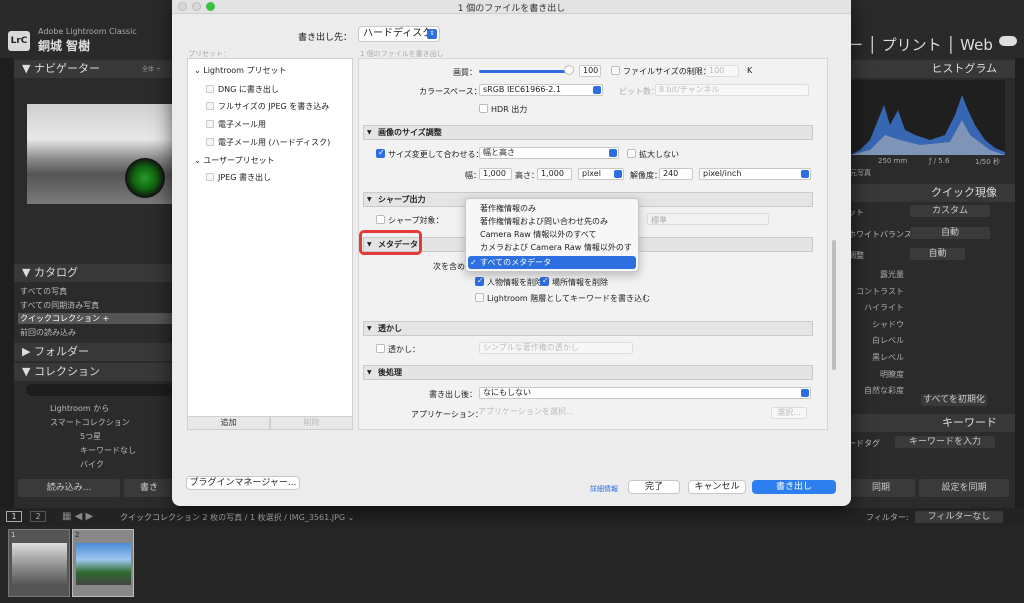  What do you see at coordinates (541, 90) in the screenshot?
I see `colorspace-select: sRGB IEC61966-2.1` at bounding box center [541, 90].